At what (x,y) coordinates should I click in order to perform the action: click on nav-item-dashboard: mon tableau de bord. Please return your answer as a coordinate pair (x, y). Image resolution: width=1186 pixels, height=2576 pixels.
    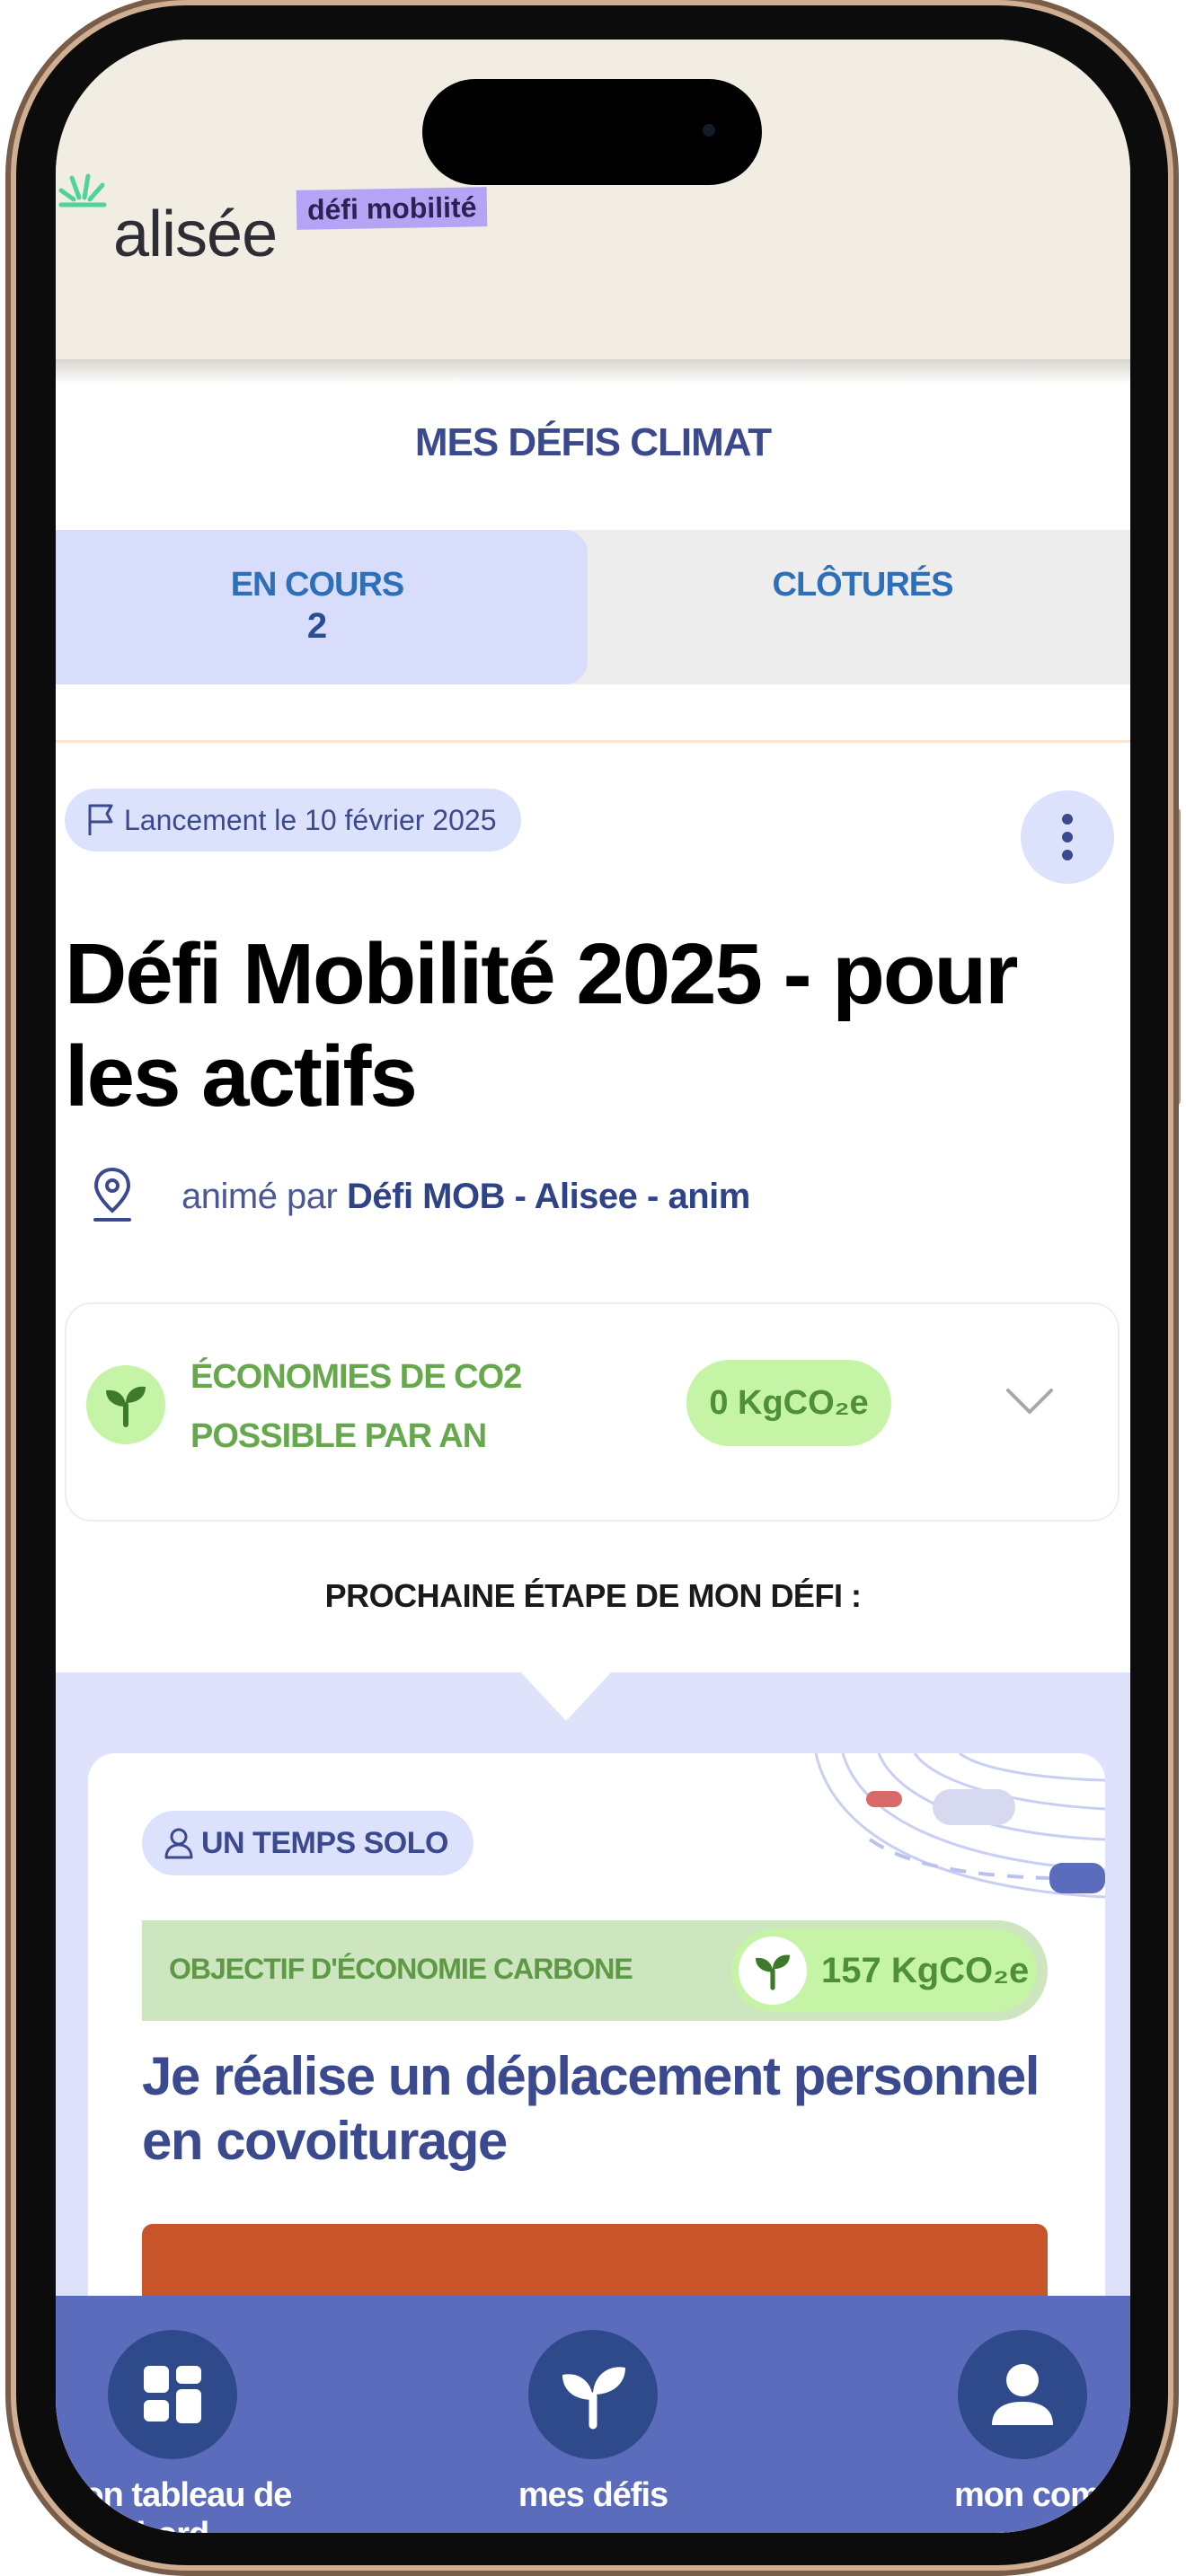
    Looking at the image, I should click on (177, 2414).